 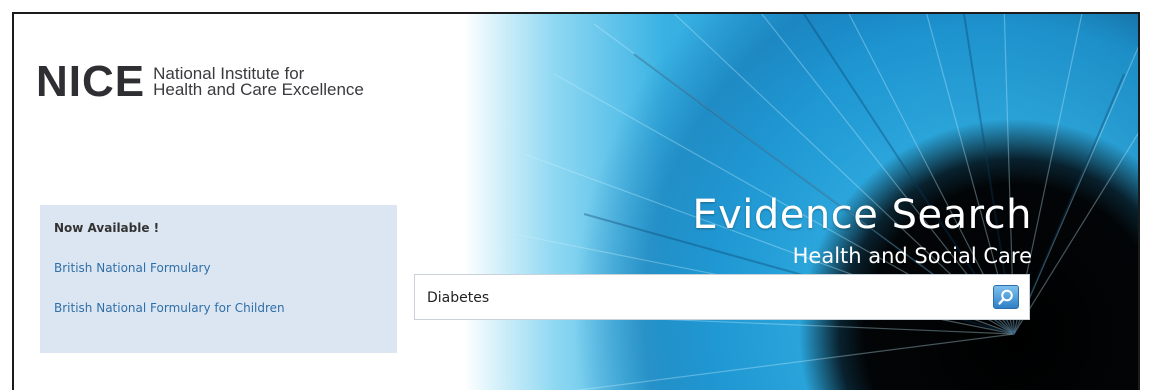 I want to click on search-button, so click(x=1006, y=297).